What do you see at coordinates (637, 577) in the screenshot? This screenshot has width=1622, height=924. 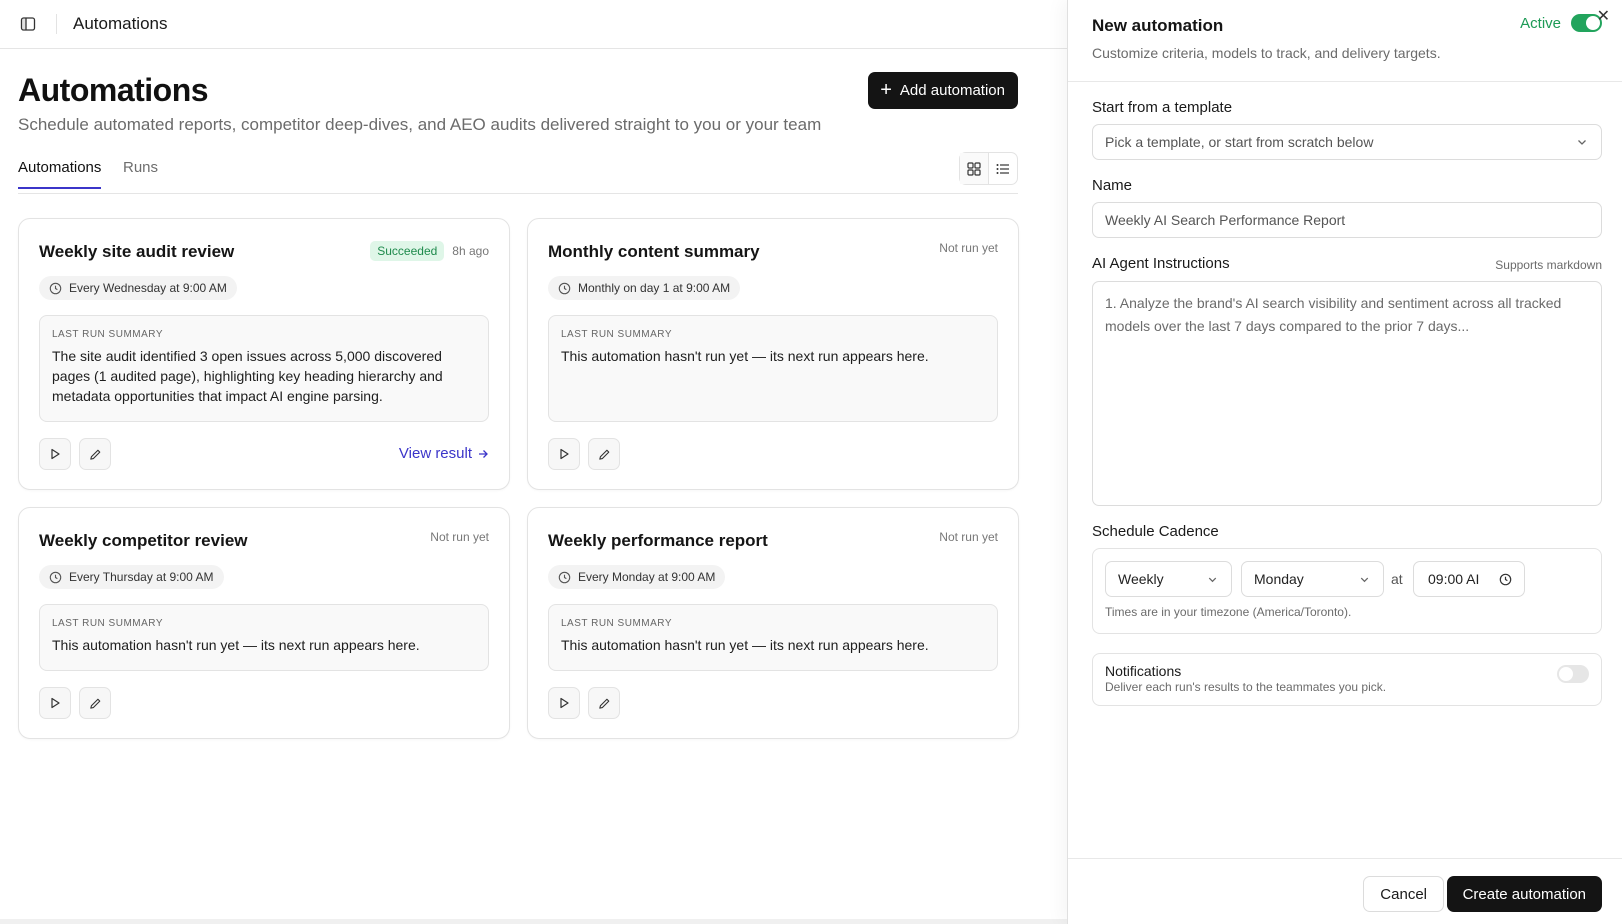 I see `schedule-pill: Every Monday at 9:00 AM` at bounding box center [637, 577].